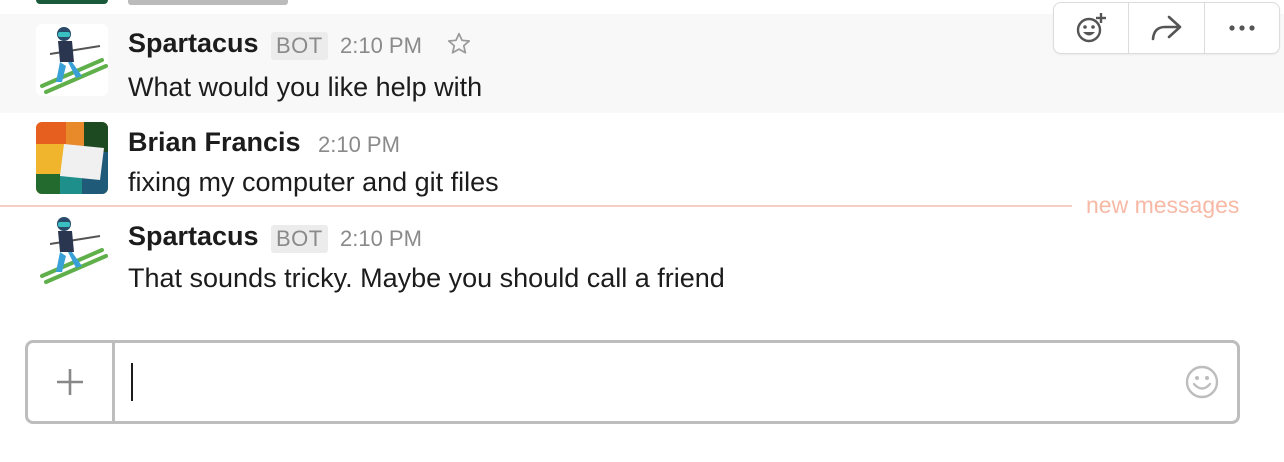 The height and width of the screenshot is (462, 1284). Describe the element at coordinates (132, 382) in the screenshot. I see `text-cursor` at that location.